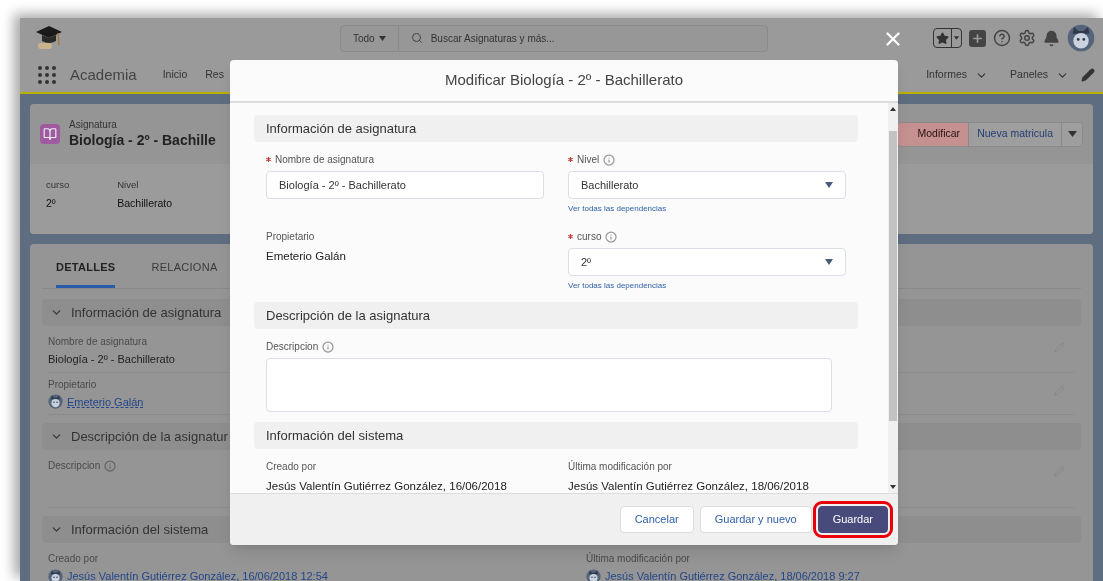  I want to click on nav-tab: Res, so click(214, 75).